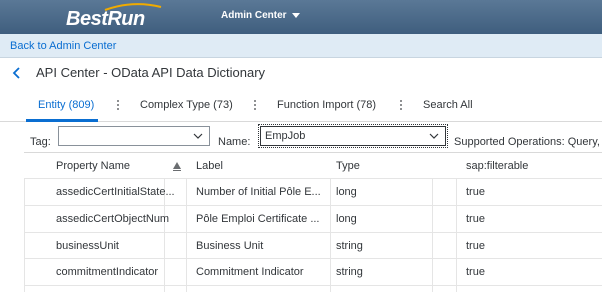 The height and width of the screenshot is (292, 602). I want to click on shell-header: BestRun Admin Center, so click(301, 17).